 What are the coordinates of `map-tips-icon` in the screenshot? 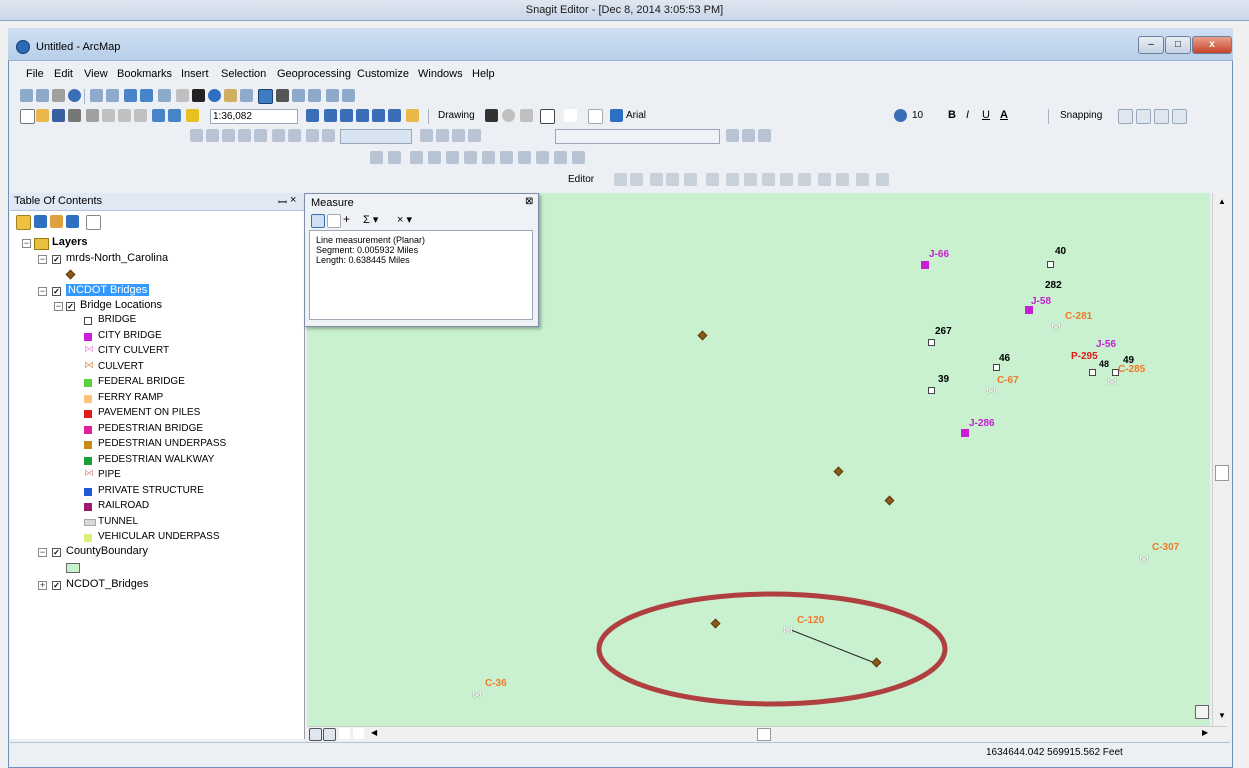 It's located at (1202, 712).